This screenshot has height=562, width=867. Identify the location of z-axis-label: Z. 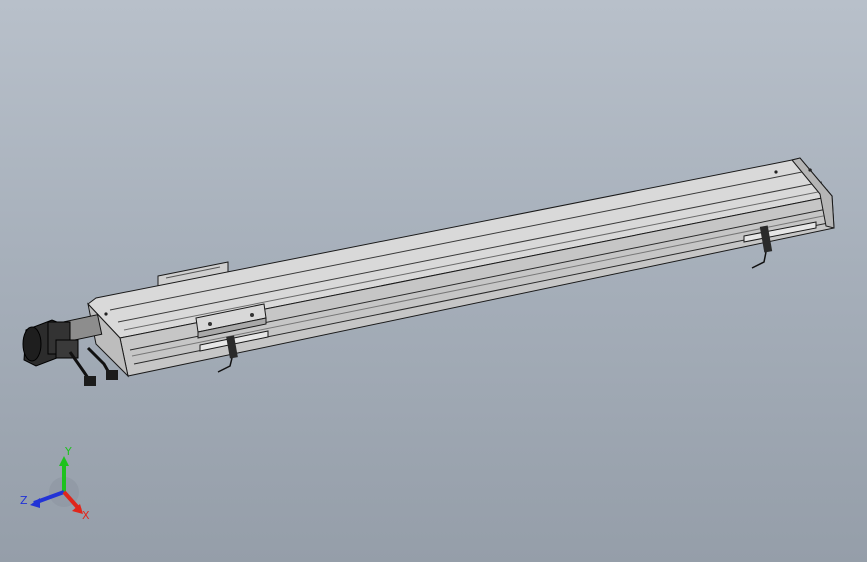
(24, 500).